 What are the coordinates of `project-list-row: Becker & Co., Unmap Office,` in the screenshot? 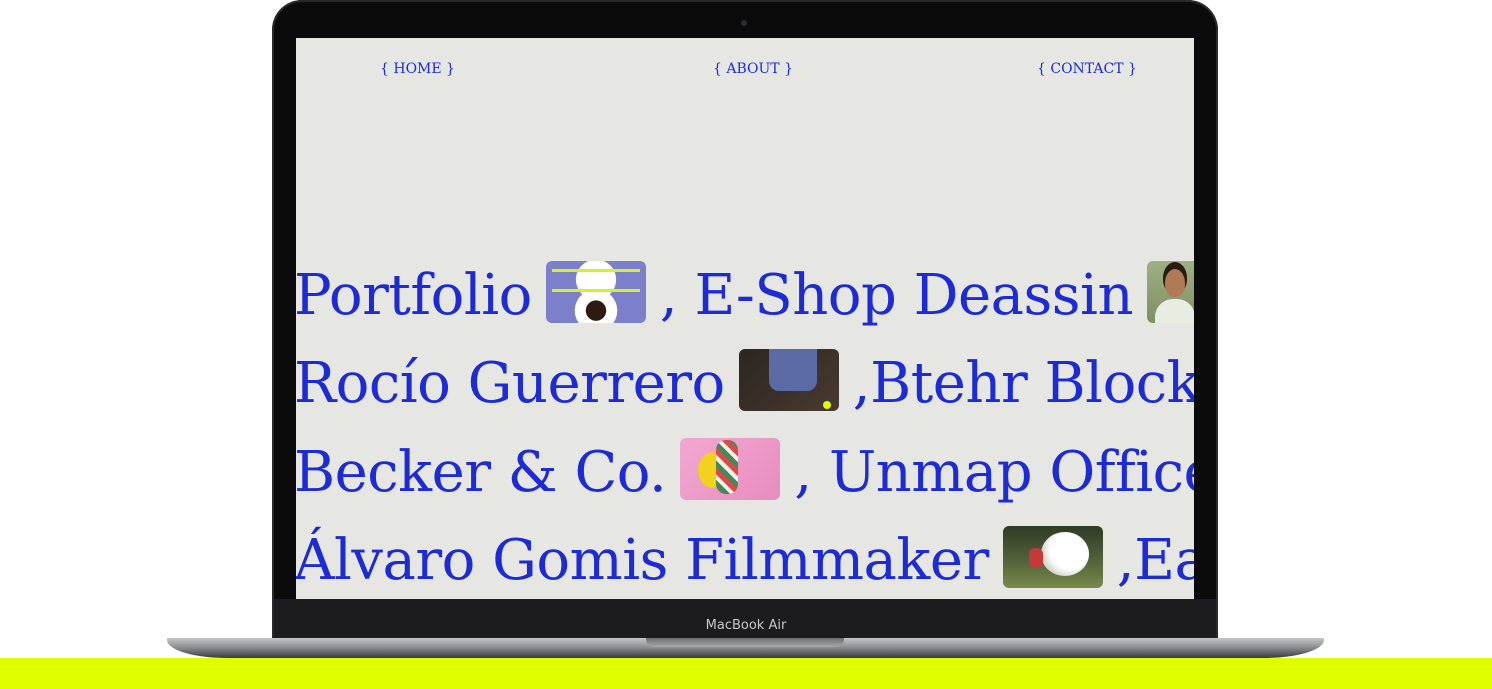 It's located at (745, 472).